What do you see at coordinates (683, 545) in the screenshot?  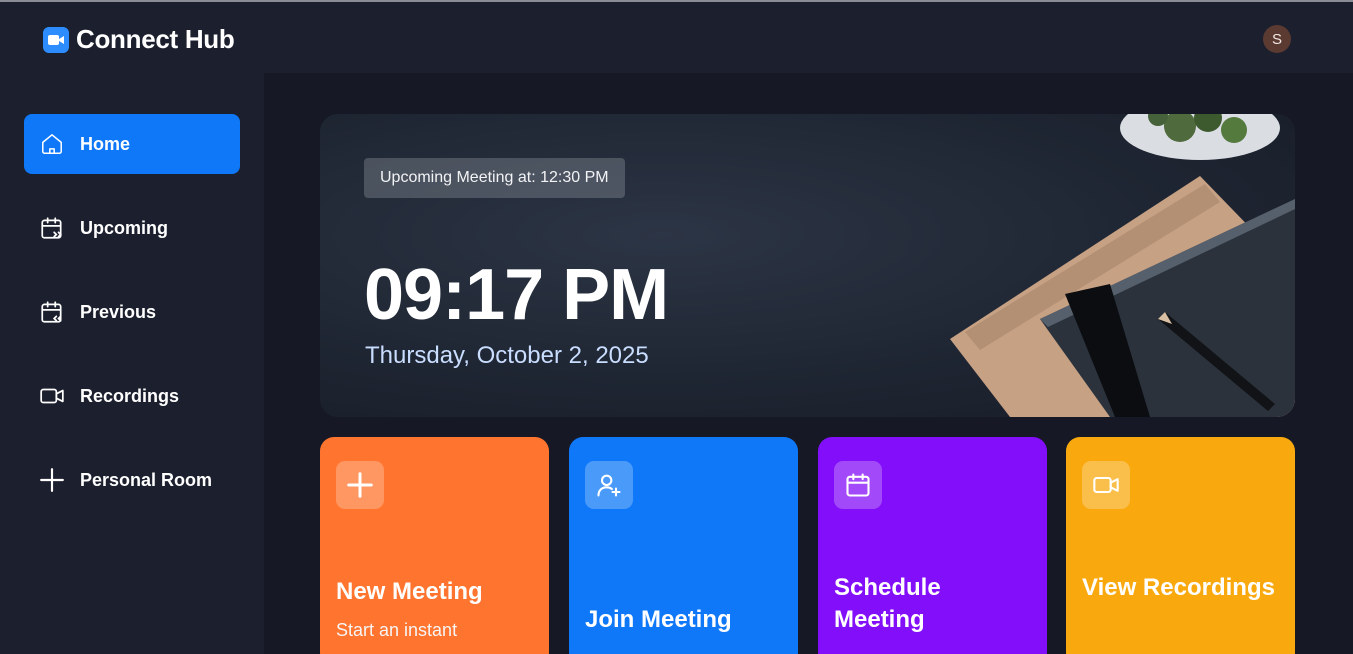 I see `join-meeting-card: Join Meeting` at bounding box center [683, 545].